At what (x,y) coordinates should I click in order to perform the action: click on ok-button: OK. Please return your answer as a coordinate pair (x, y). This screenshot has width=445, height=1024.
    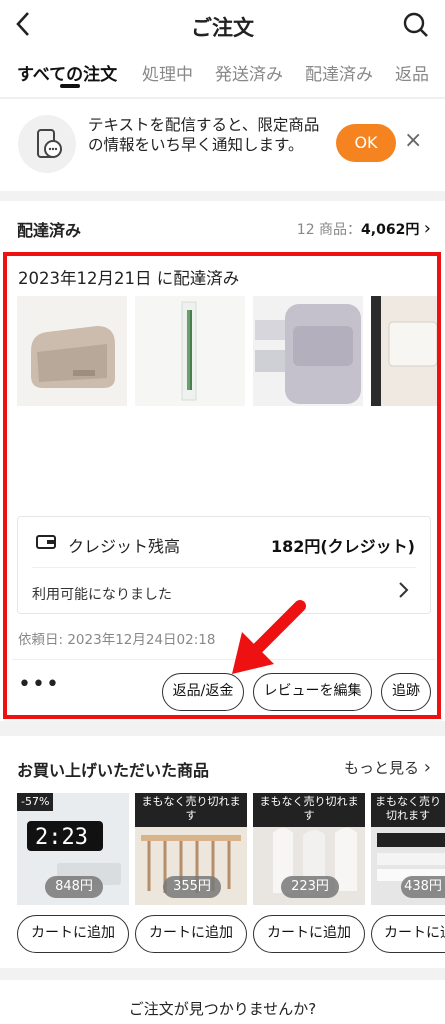
    Looking at the image, I should click on (366, 143).